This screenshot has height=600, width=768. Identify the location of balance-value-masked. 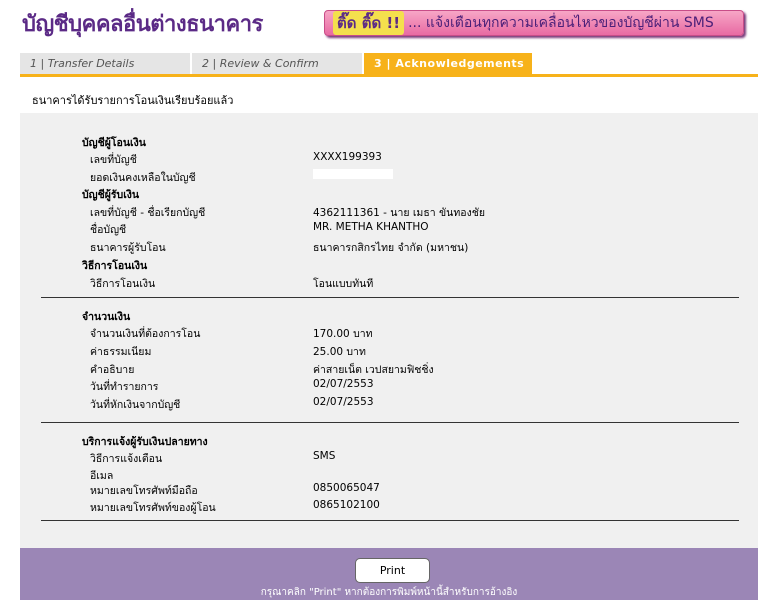
(353, 174).